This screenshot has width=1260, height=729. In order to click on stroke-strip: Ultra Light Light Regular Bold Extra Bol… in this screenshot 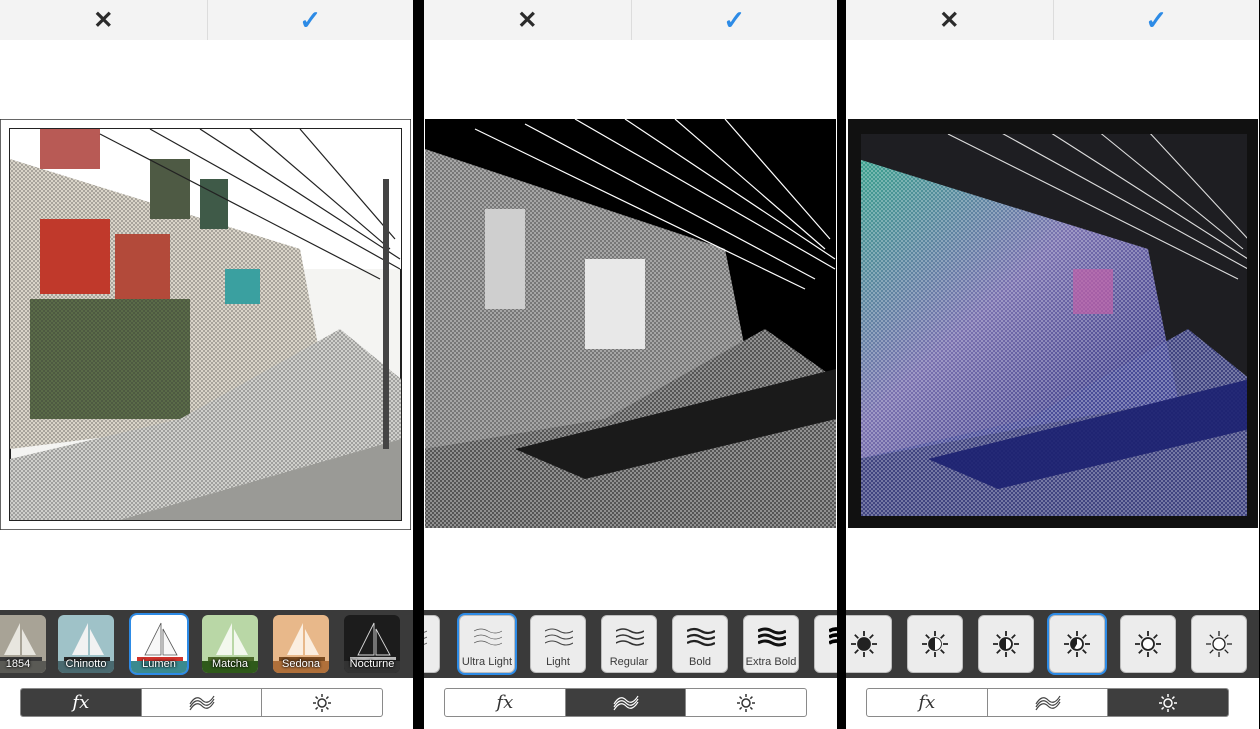, I will do `click(630, 644)`.